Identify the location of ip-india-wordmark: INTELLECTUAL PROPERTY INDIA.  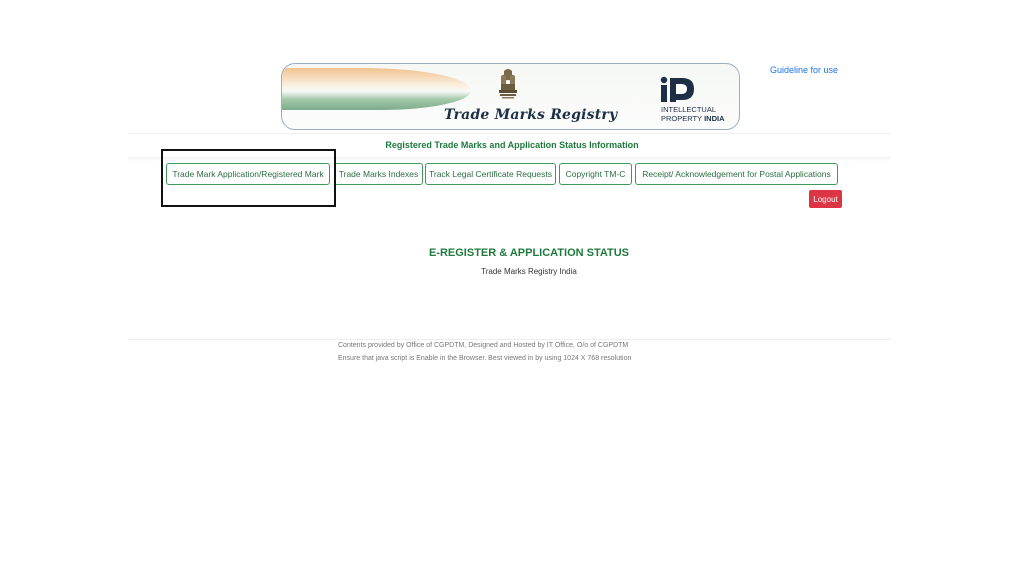
(693, 114).